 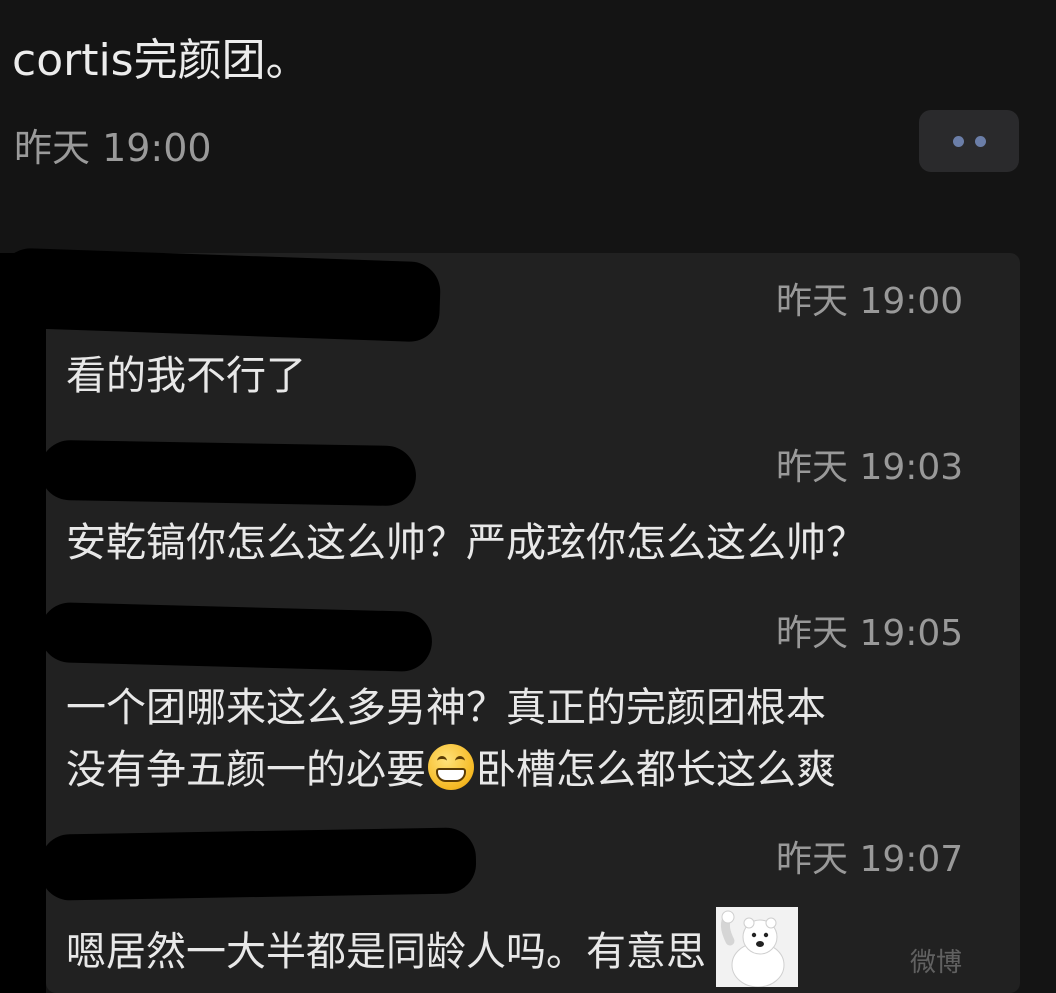 I want to click on comment-timestamp: 昨天 19:03, so click(x=870, y=467).